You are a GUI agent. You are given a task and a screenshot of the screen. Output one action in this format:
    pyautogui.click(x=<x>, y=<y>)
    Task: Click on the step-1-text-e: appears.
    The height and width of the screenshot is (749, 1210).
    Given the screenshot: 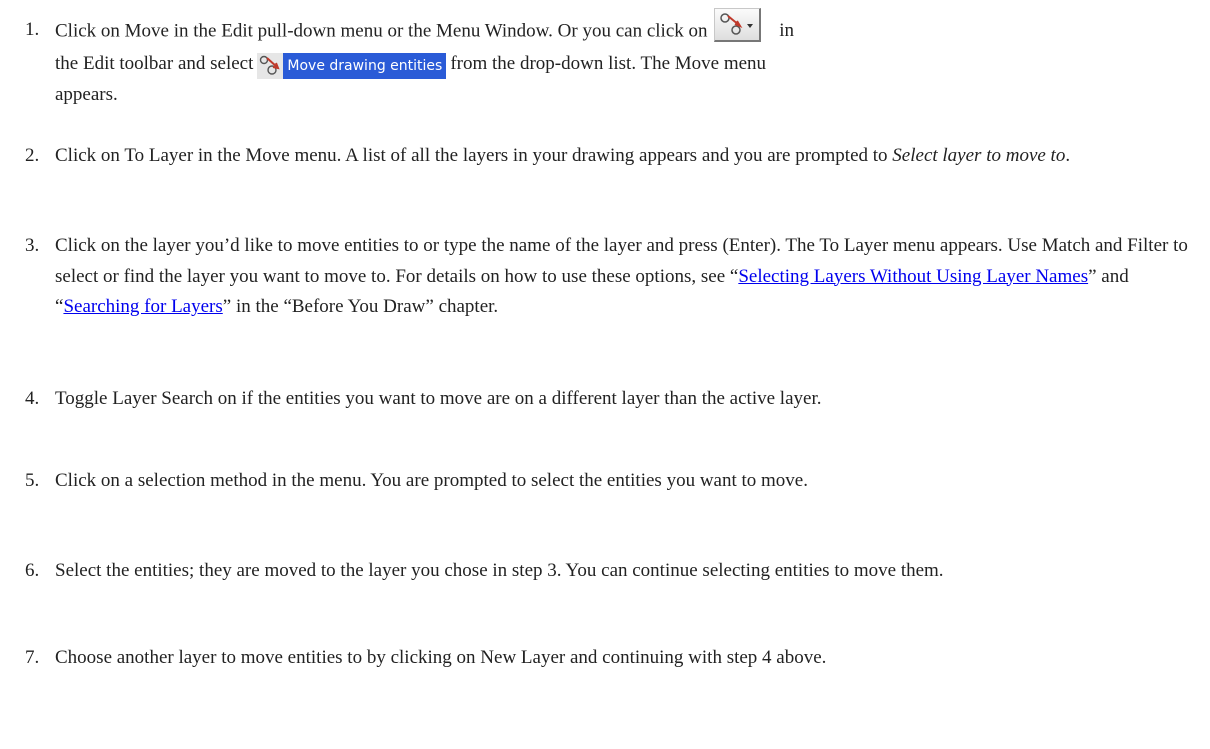 What is the action you would take?
    pyautogui.click(x=86, y=94)
    